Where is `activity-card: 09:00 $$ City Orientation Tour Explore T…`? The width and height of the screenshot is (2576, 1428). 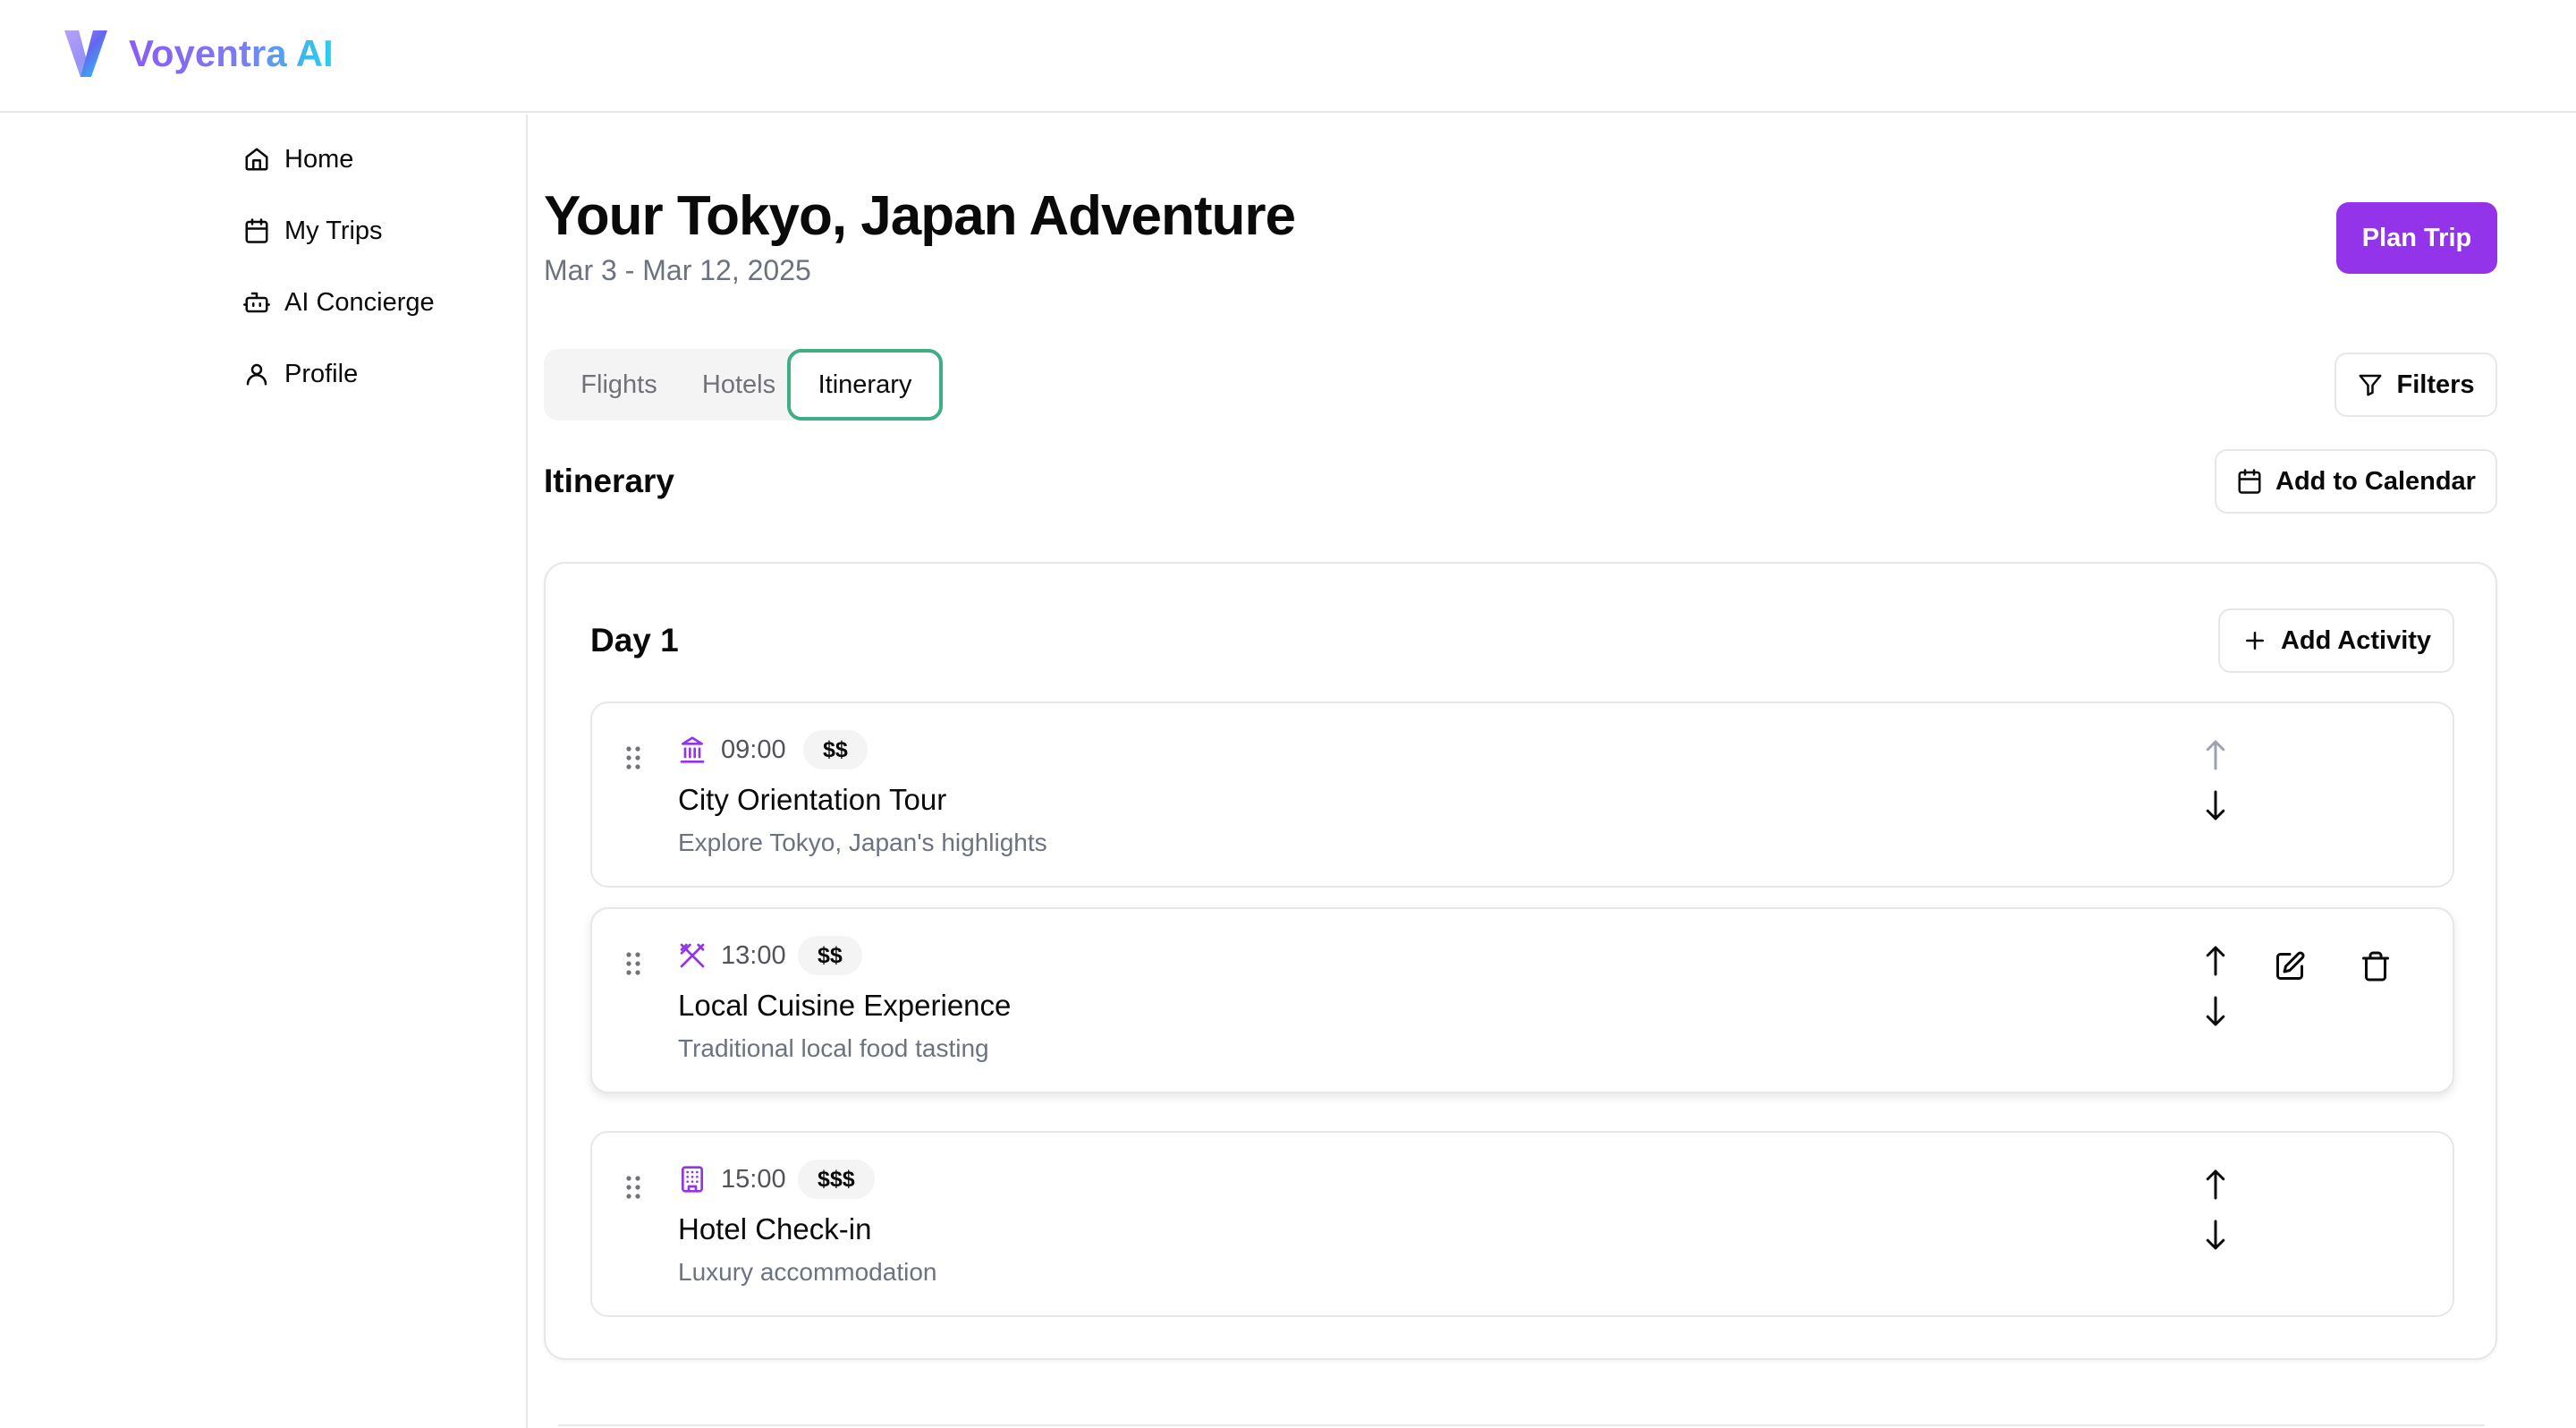
activity-card: 09:00 $$ City Orientation Tour Explore T… is located at coordinates (1522, 794).